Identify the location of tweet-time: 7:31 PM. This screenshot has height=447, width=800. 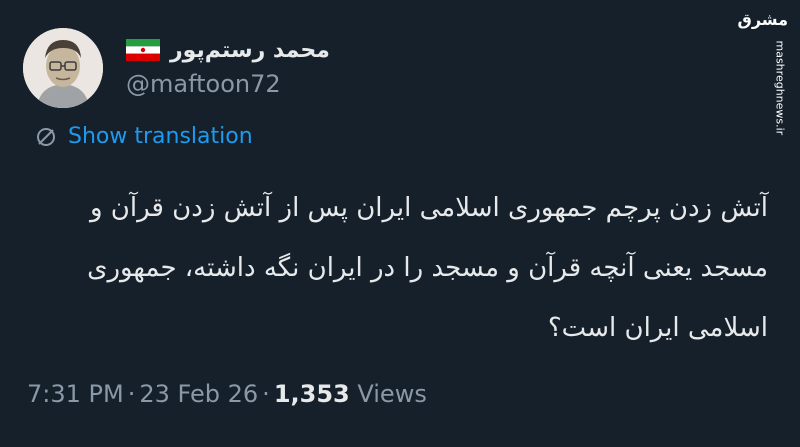
(75, 394).